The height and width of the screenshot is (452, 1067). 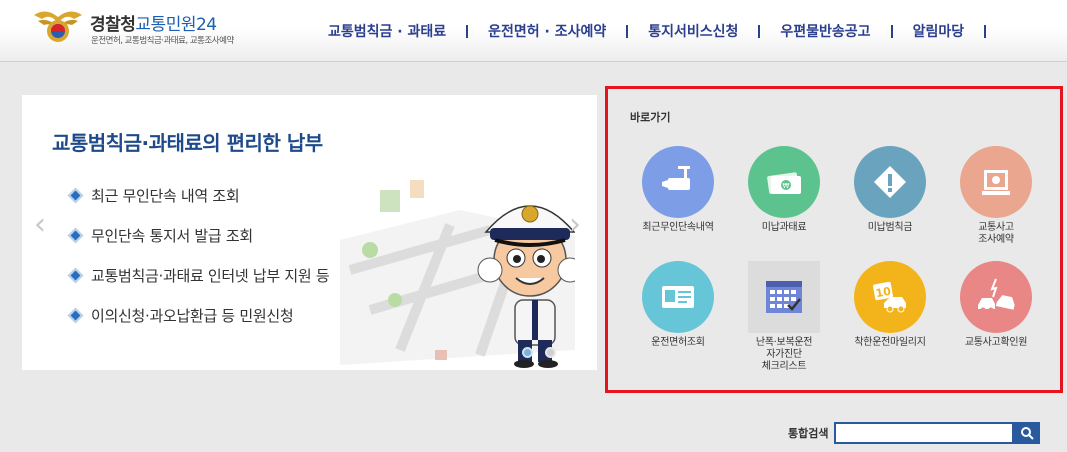 I want to click on banner-item-text: 무인단속 통지서 발급 조회, so click(x=172, y=235).